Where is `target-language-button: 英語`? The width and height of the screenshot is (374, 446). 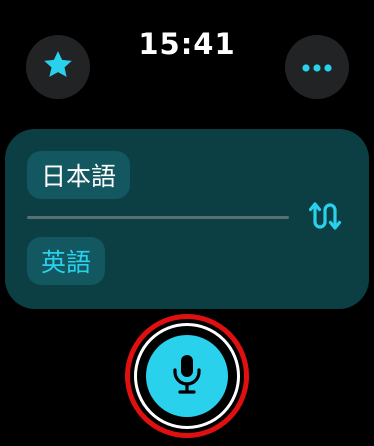 target-language-button: 英語 is located at coordinates (66, 261).